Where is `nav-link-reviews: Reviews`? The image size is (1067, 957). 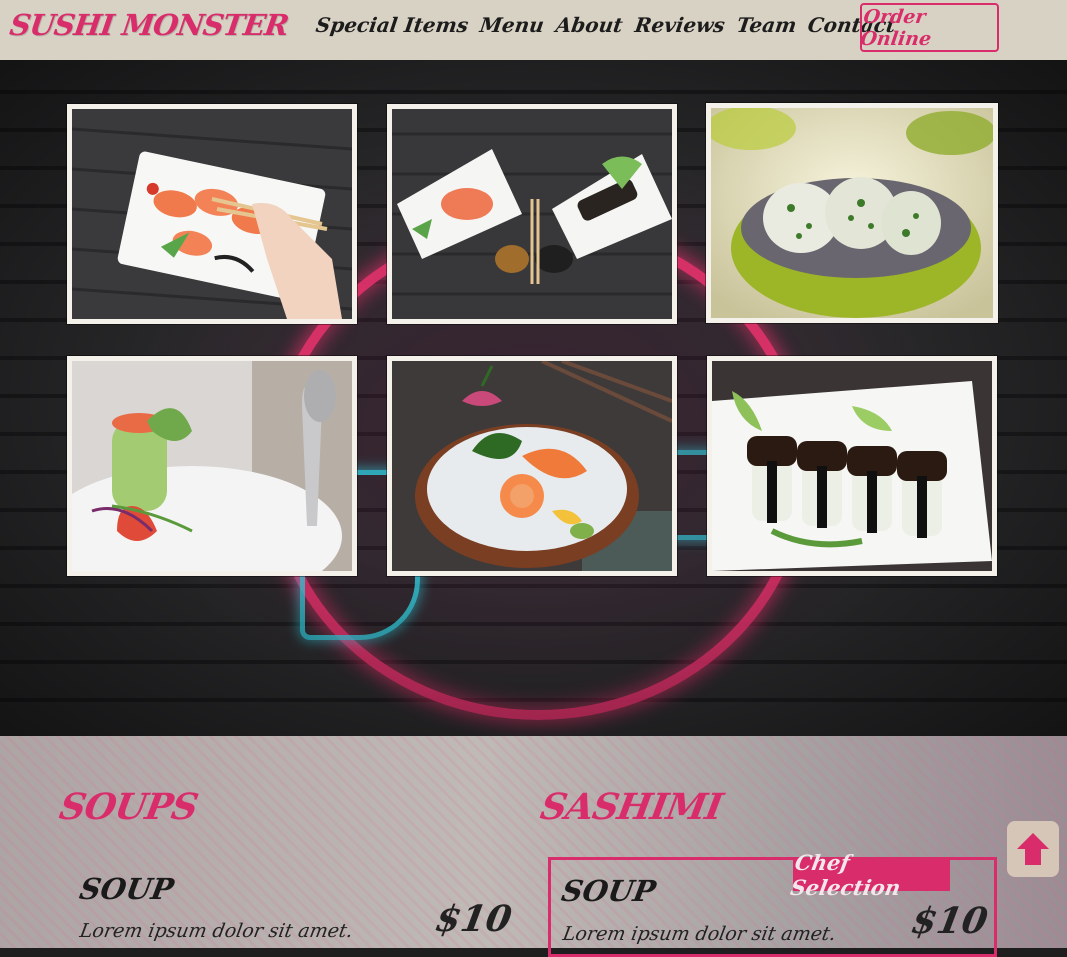
nav-link-reviews: Reviews is located at coordinates (679, 25).